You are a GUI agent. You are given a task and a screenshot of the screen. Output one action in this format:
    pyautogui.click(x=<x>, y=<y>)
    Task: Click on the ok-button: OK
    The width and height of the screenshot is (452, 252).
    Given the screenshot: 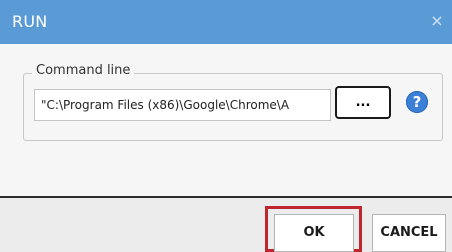 What is the action you would take?
    pyautogui.click(x=314, y=233)
    